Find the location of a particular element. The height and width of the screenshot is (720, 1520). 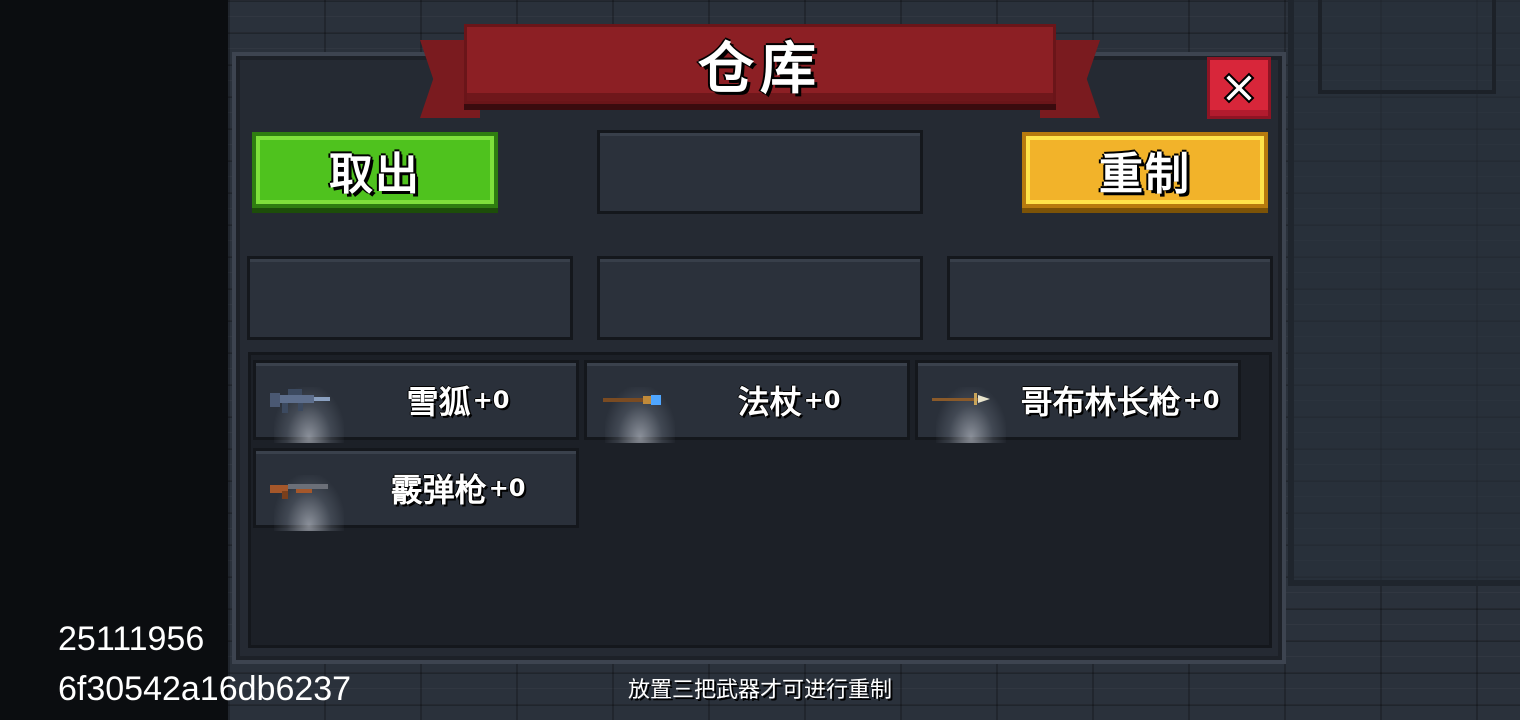

item-name: 哥布林长枪 is located at coordinates (1100, 402).